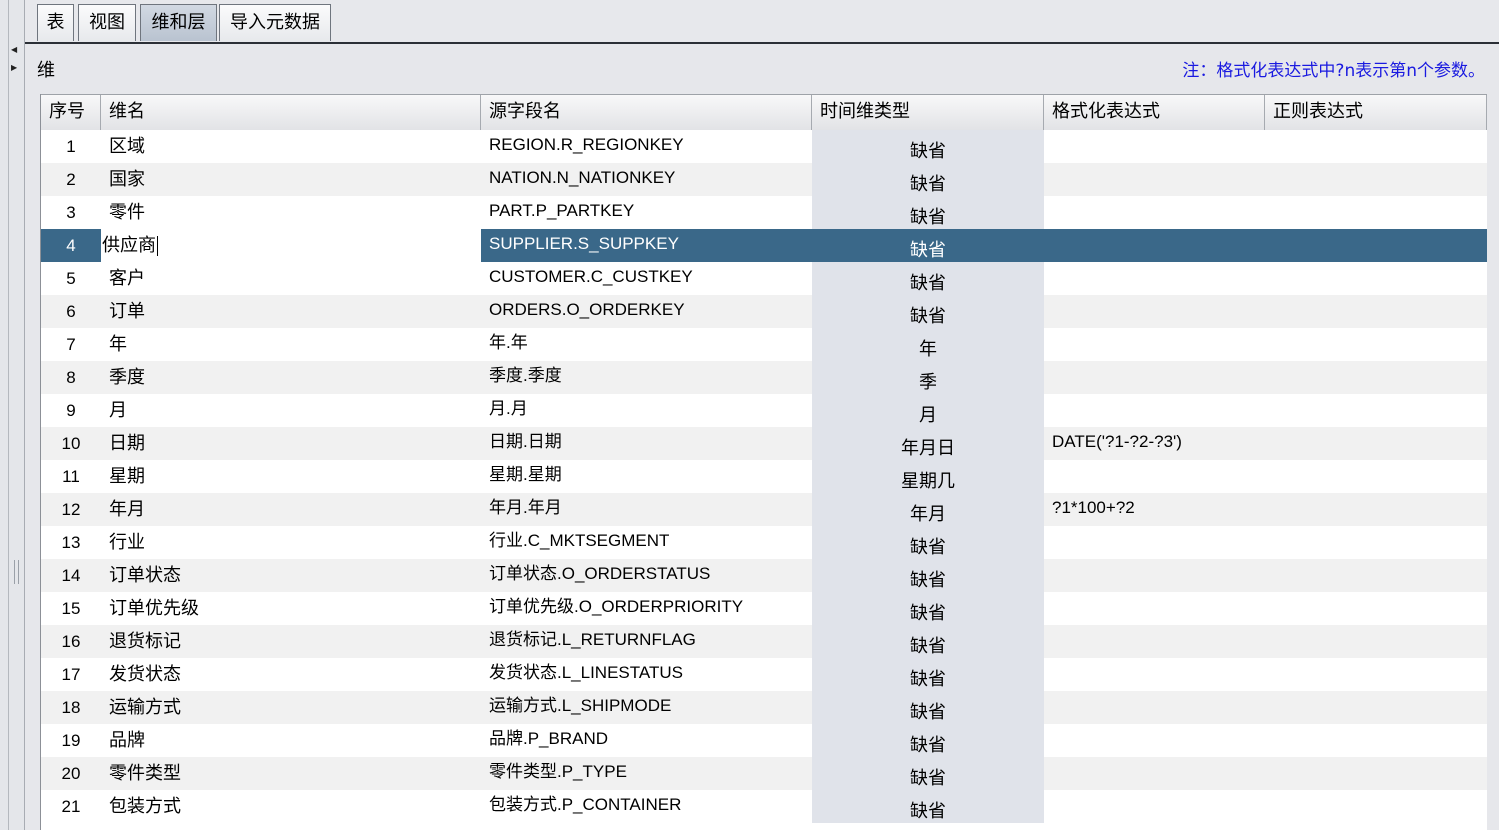 The image size is (1499, 830). What do you see at coordinates (928, 509) in the screenshot?
I see `time-type-cell: 年月` at bounding box center [928, 509].